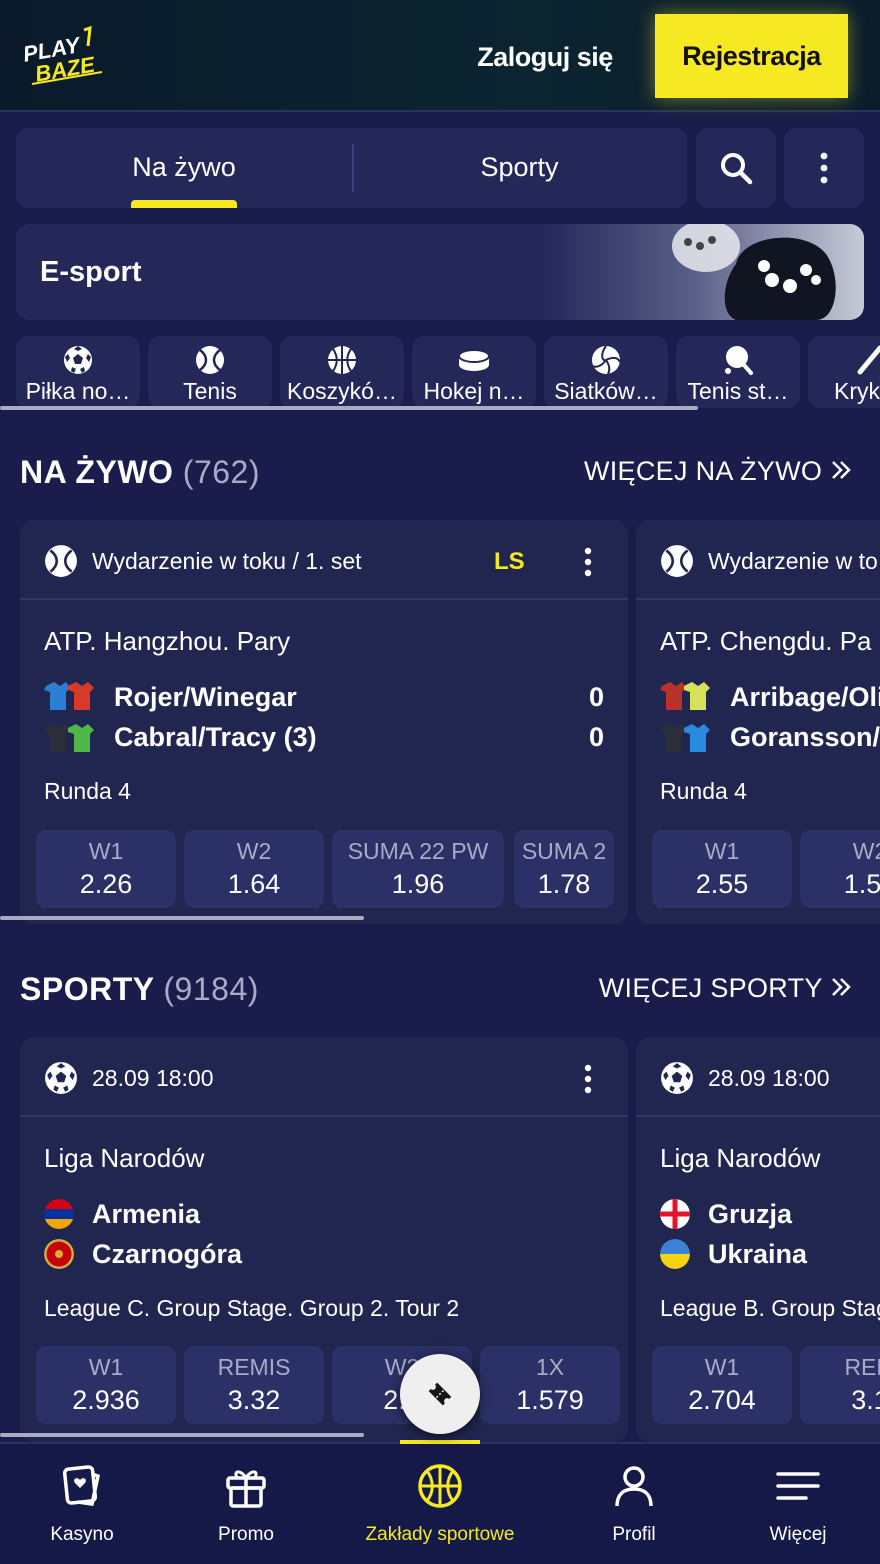 This screenshot has width=880, height=1564. I want to click on stage-label: League C. Group Stage. Group 2. Tour 2, so click(252, 1308).